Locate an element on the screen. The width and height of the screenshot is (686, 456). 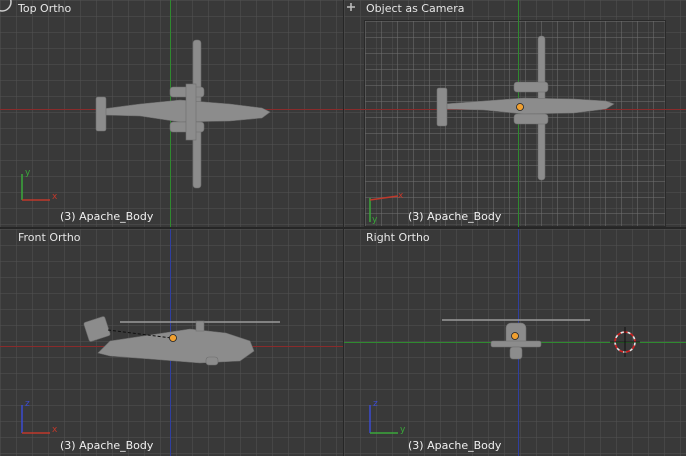
viewport-title: Right Ortho is located at coordinates (398, 237).